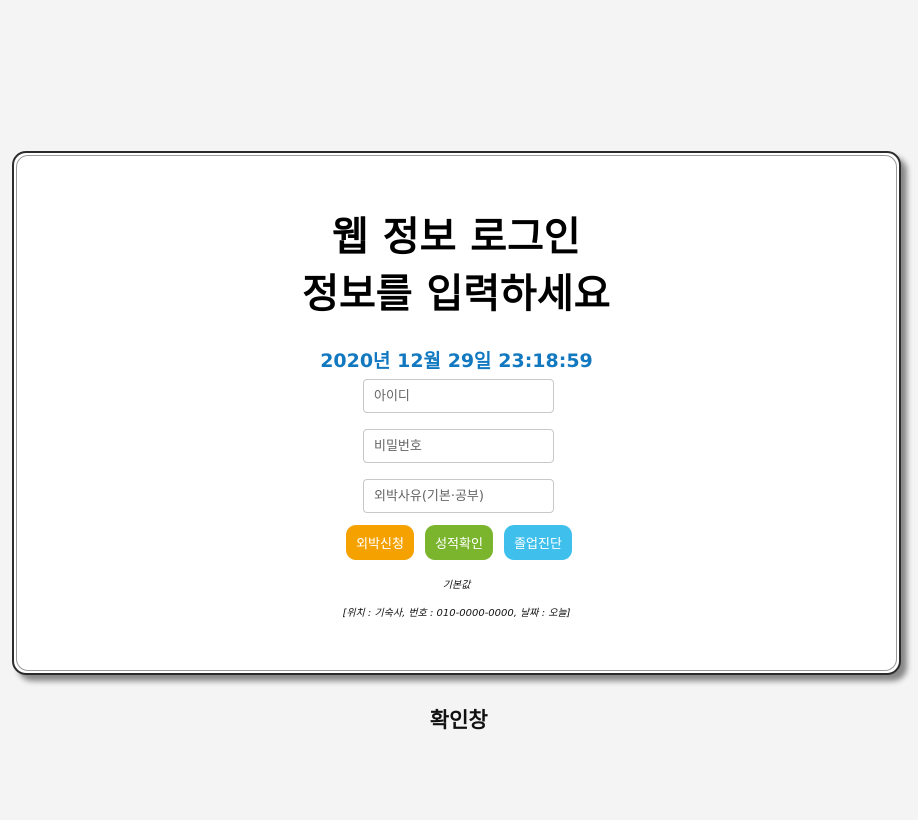 The width and height of the screenshot is (918, 820). Describe the element at coordinates (456, 585) in the screenshot. I see `default-label: 기본값` at that location.